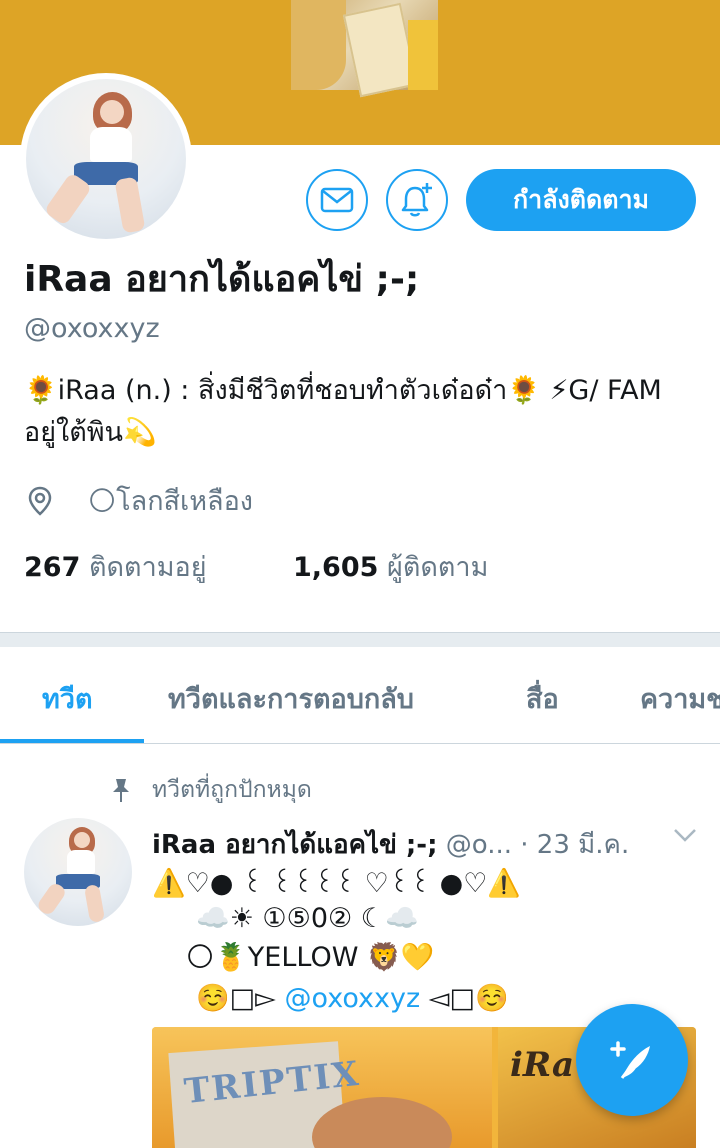  What do you see at coordinates (581, 200) in the screenshot?
I see `following-button: กำลังติดตาม` at bounding box center [581, 200].